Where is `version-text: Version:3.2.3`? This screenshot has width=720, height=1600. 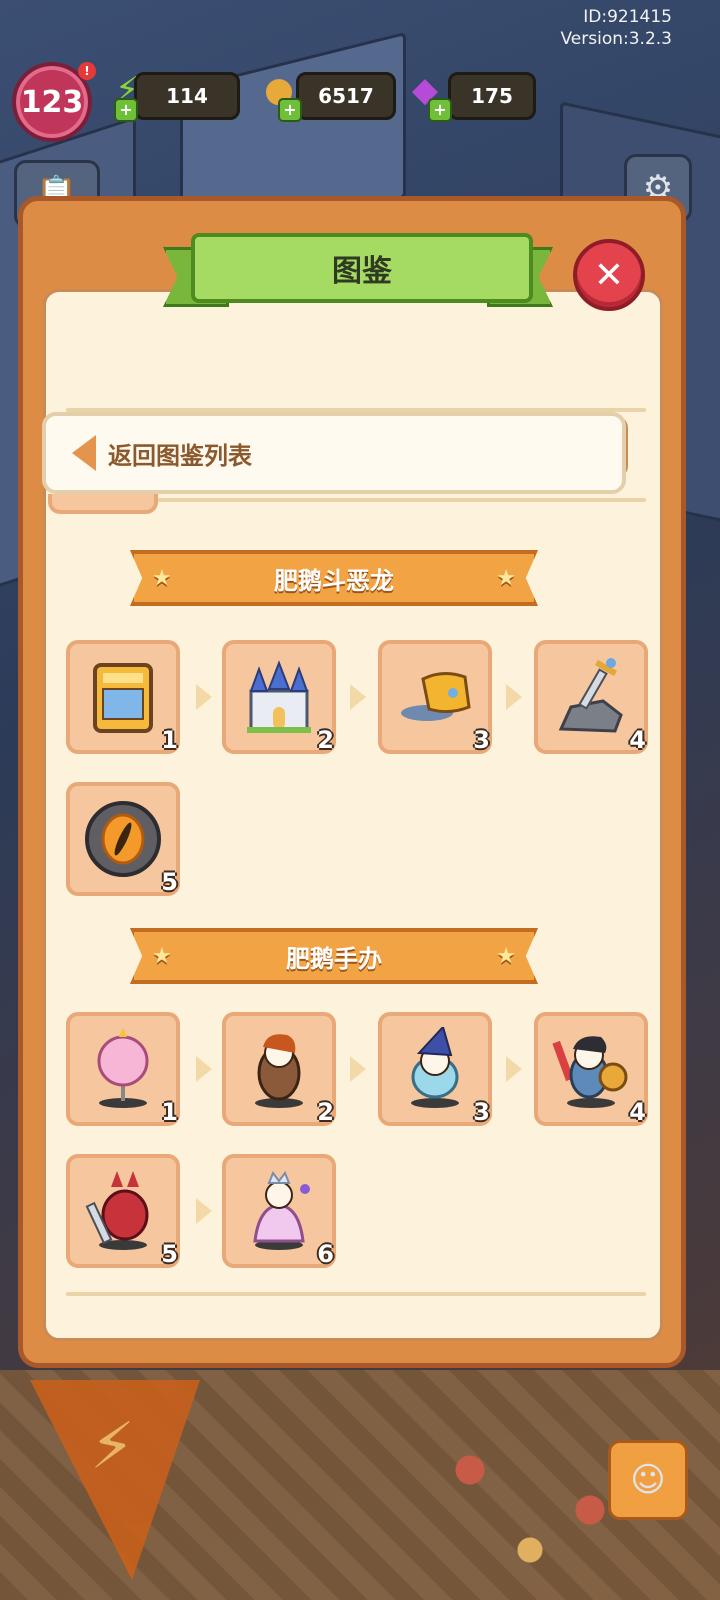
version-text: Version:3.2.3 is located at coordinates (616, 39).